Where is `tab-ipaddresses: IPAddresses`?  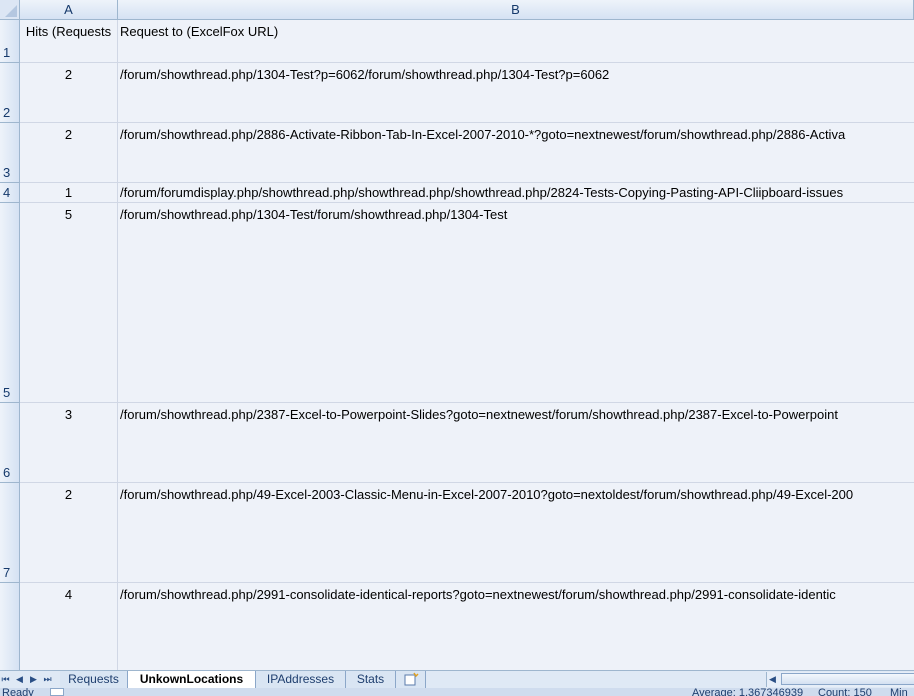 tab-ipaddresses: IPAddresses is located at coordinates (301, 679).